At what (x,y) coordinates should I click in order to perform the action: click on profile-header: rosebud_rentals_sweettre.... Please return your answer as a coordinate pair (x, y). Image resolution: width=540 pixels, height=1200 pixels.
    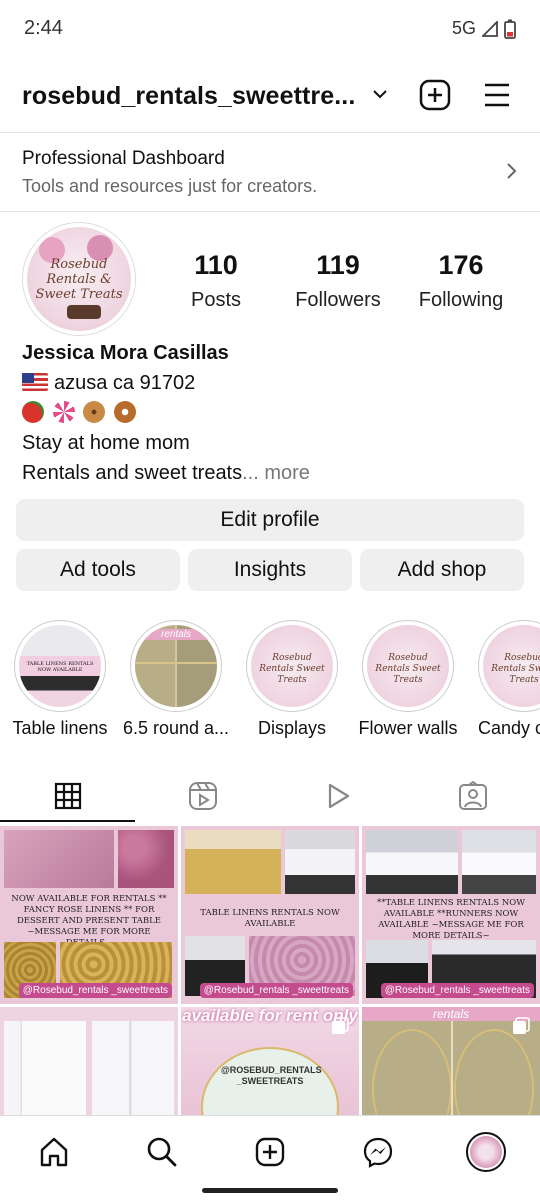
    Looking at the image, I should click on (270, 96).